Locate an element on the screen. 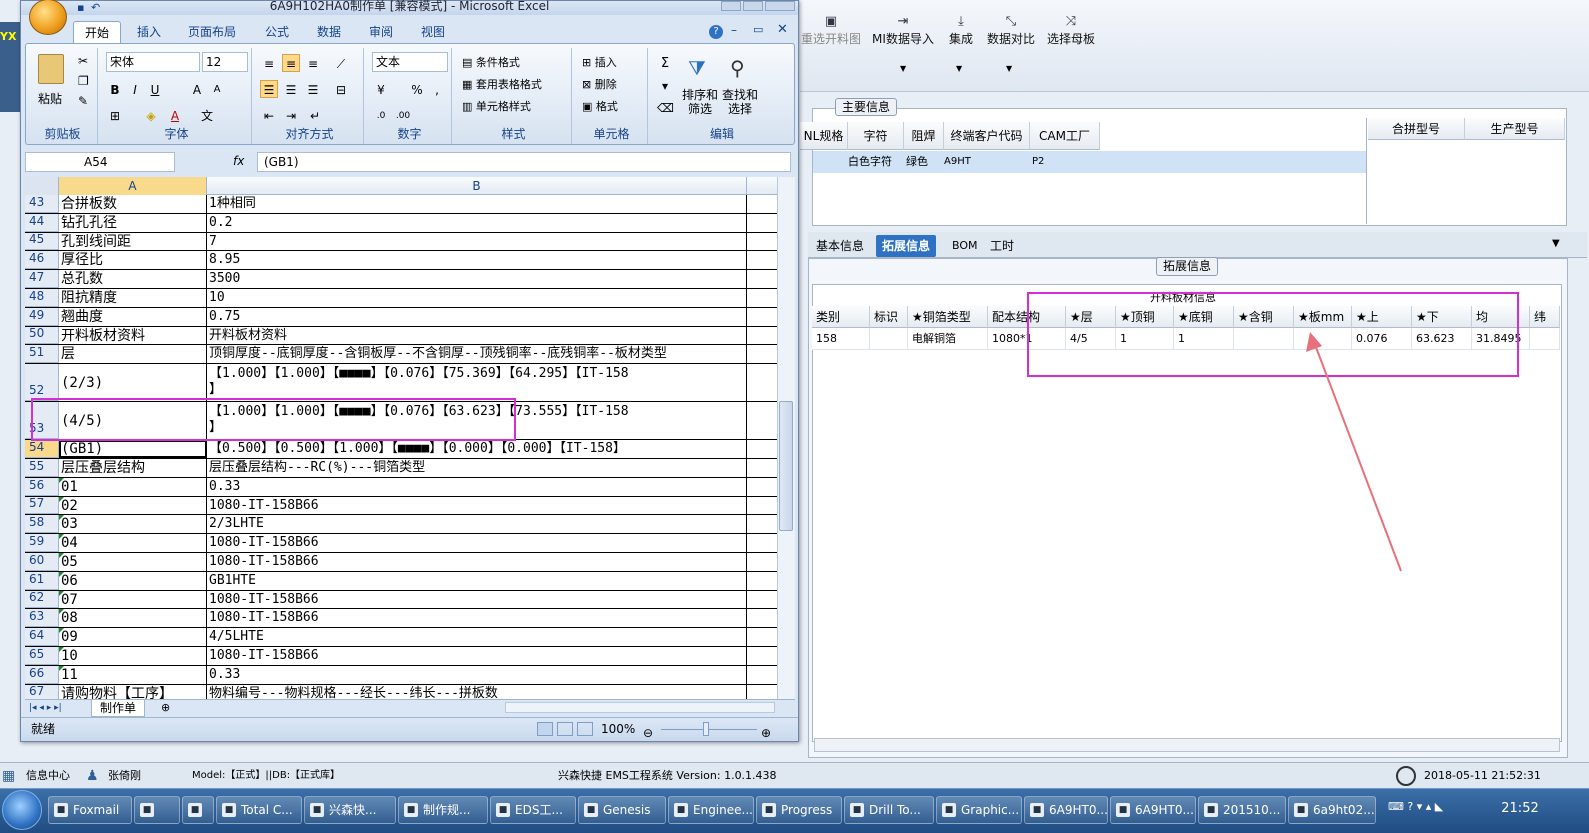  cell-b: 1种相同 is located at coordinates (477, 204).